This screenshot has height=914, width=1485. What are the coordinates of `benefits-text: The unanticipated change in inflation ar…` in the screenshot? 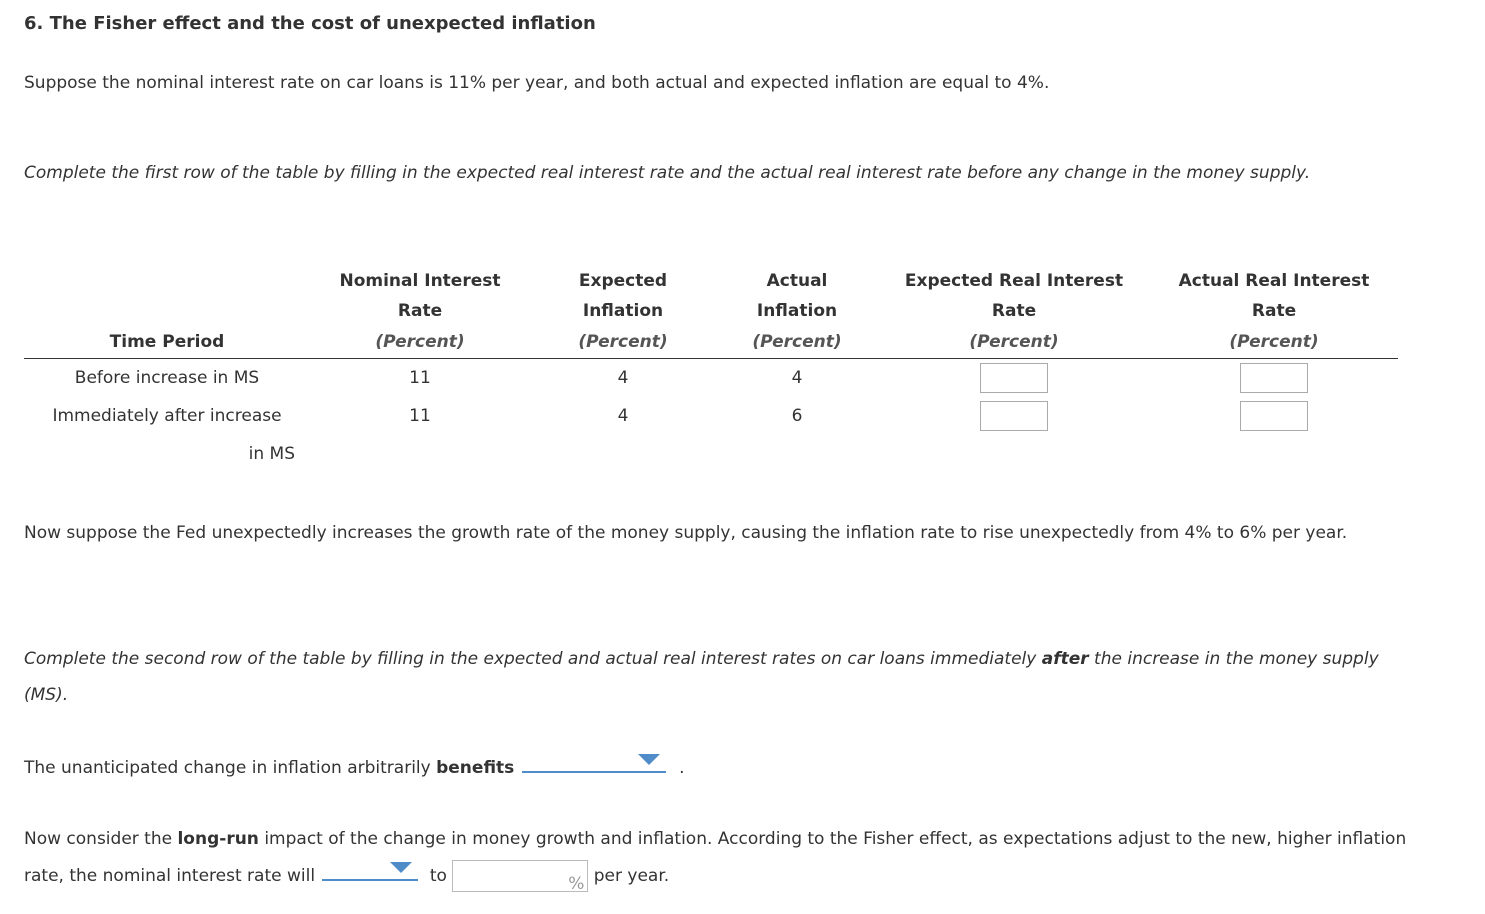 It's located at (230, 768).